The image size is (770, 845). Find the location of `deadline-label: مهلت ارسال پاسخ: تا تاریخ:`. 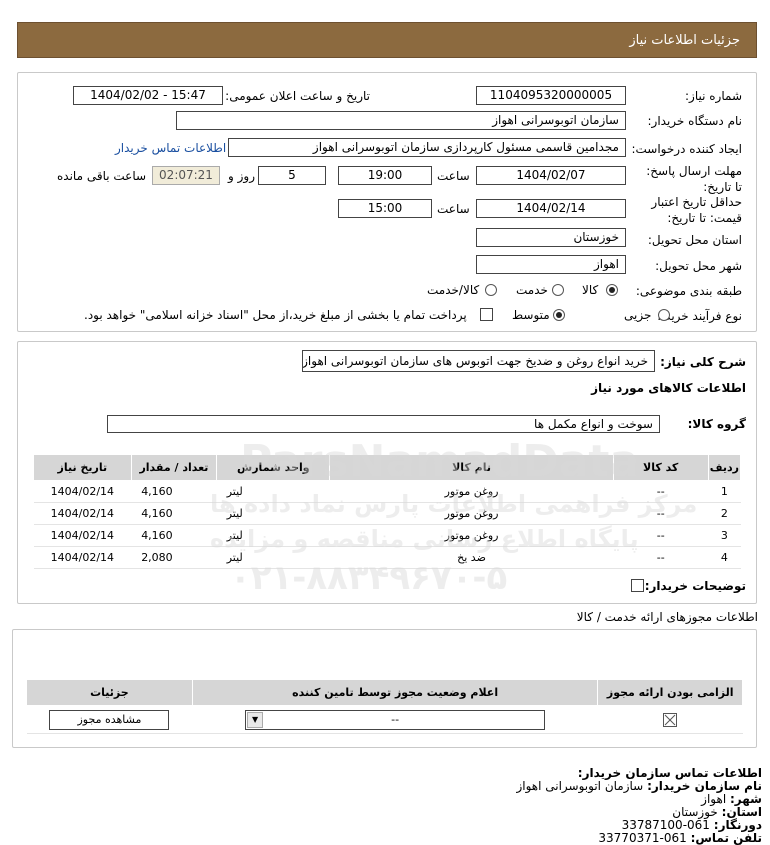

deadline-label: مهلت ارسال پاسخ: تا تاریخ: is located at coordinates (694, 179).